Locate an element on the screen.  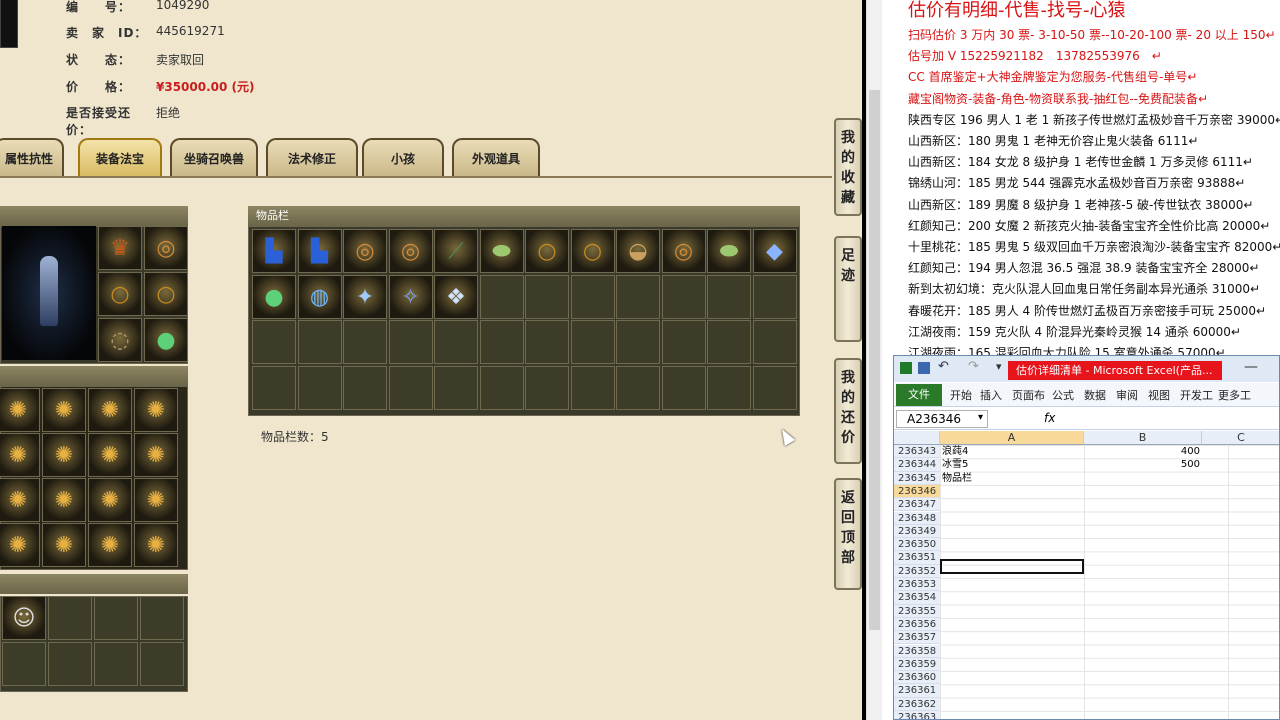
column-header: C is located at coordinates (1240, 438).